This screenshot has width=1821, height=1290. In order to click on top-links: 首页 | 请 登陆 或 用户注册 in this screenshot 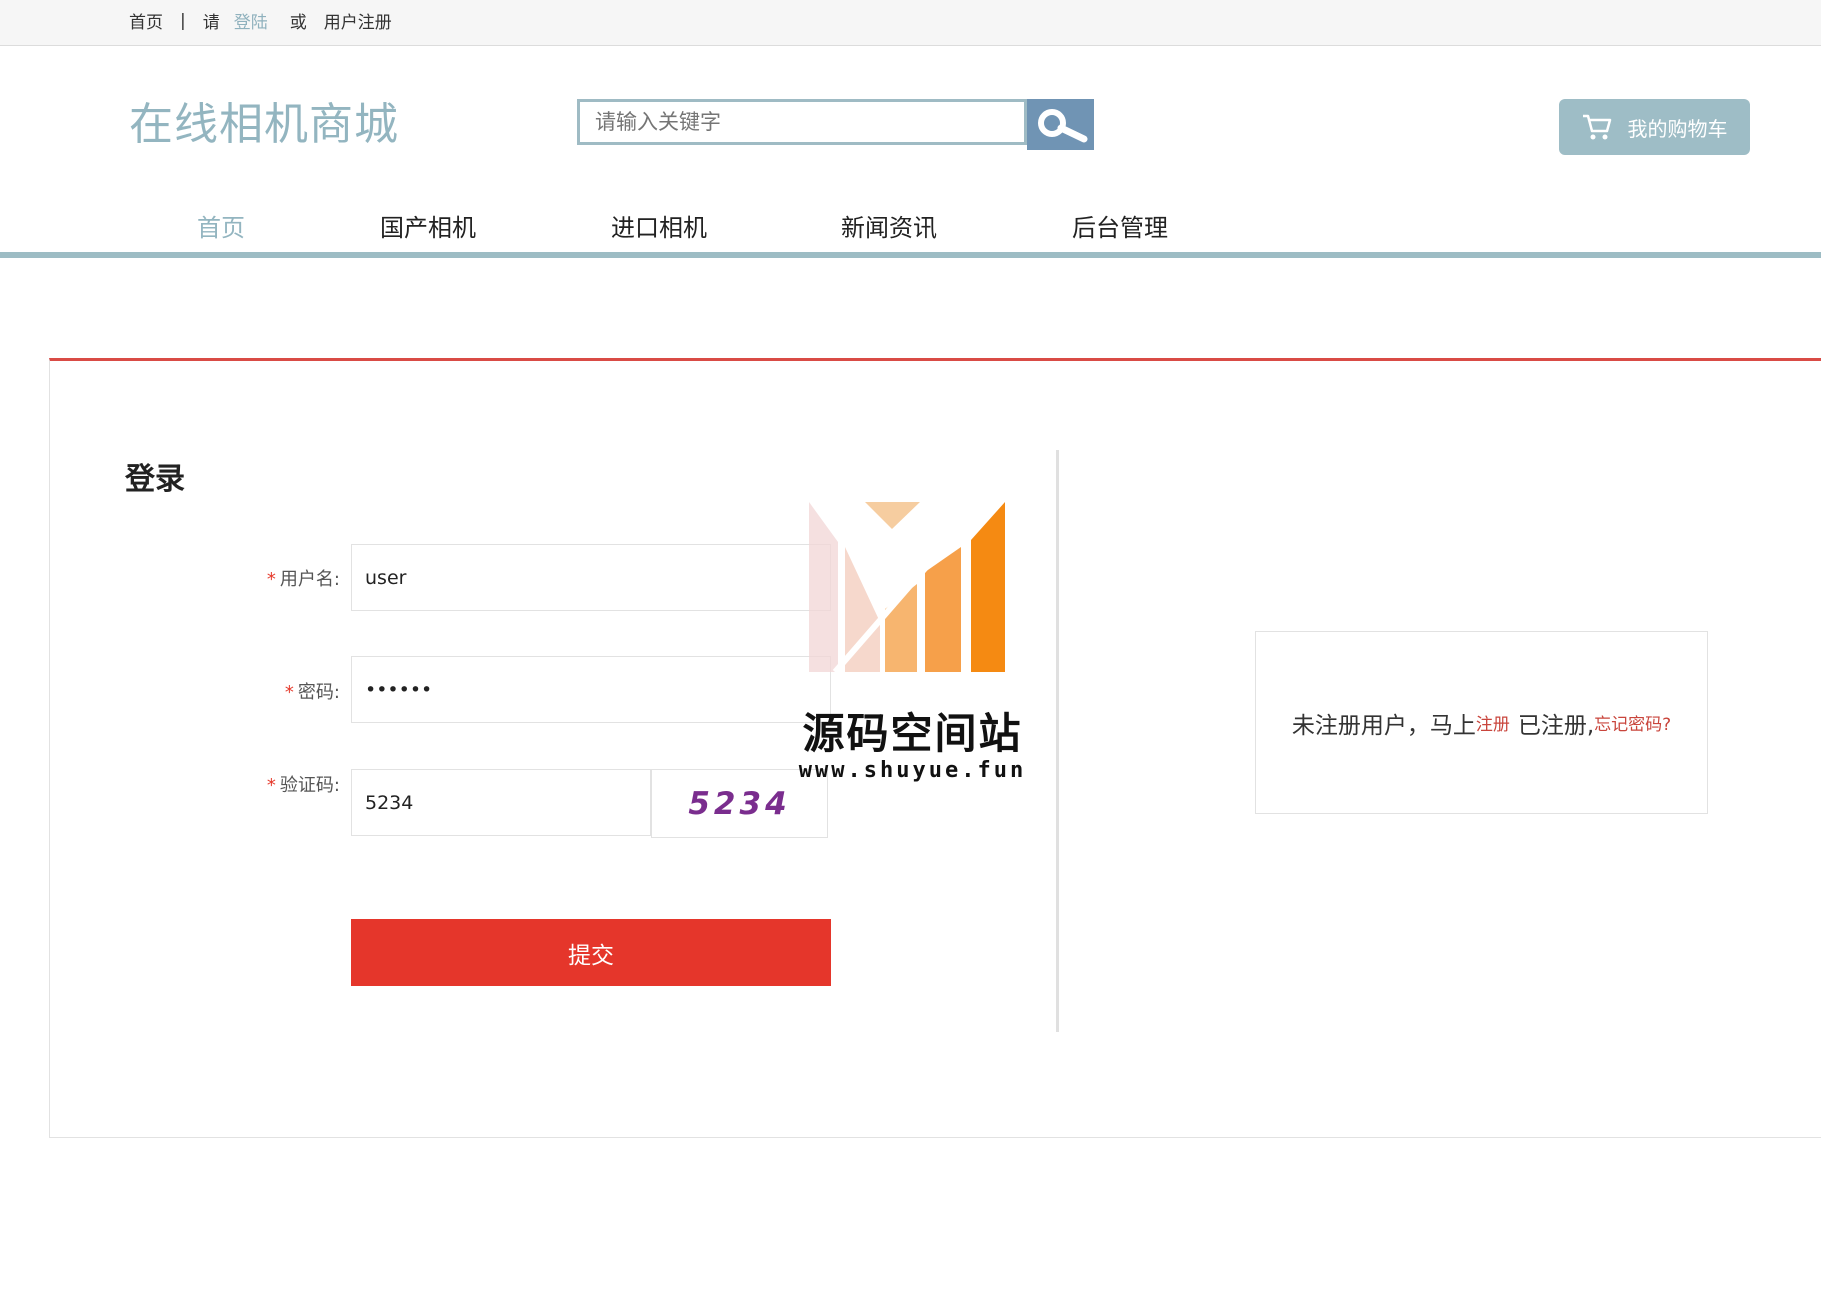, I will do `click(260, 21)`.